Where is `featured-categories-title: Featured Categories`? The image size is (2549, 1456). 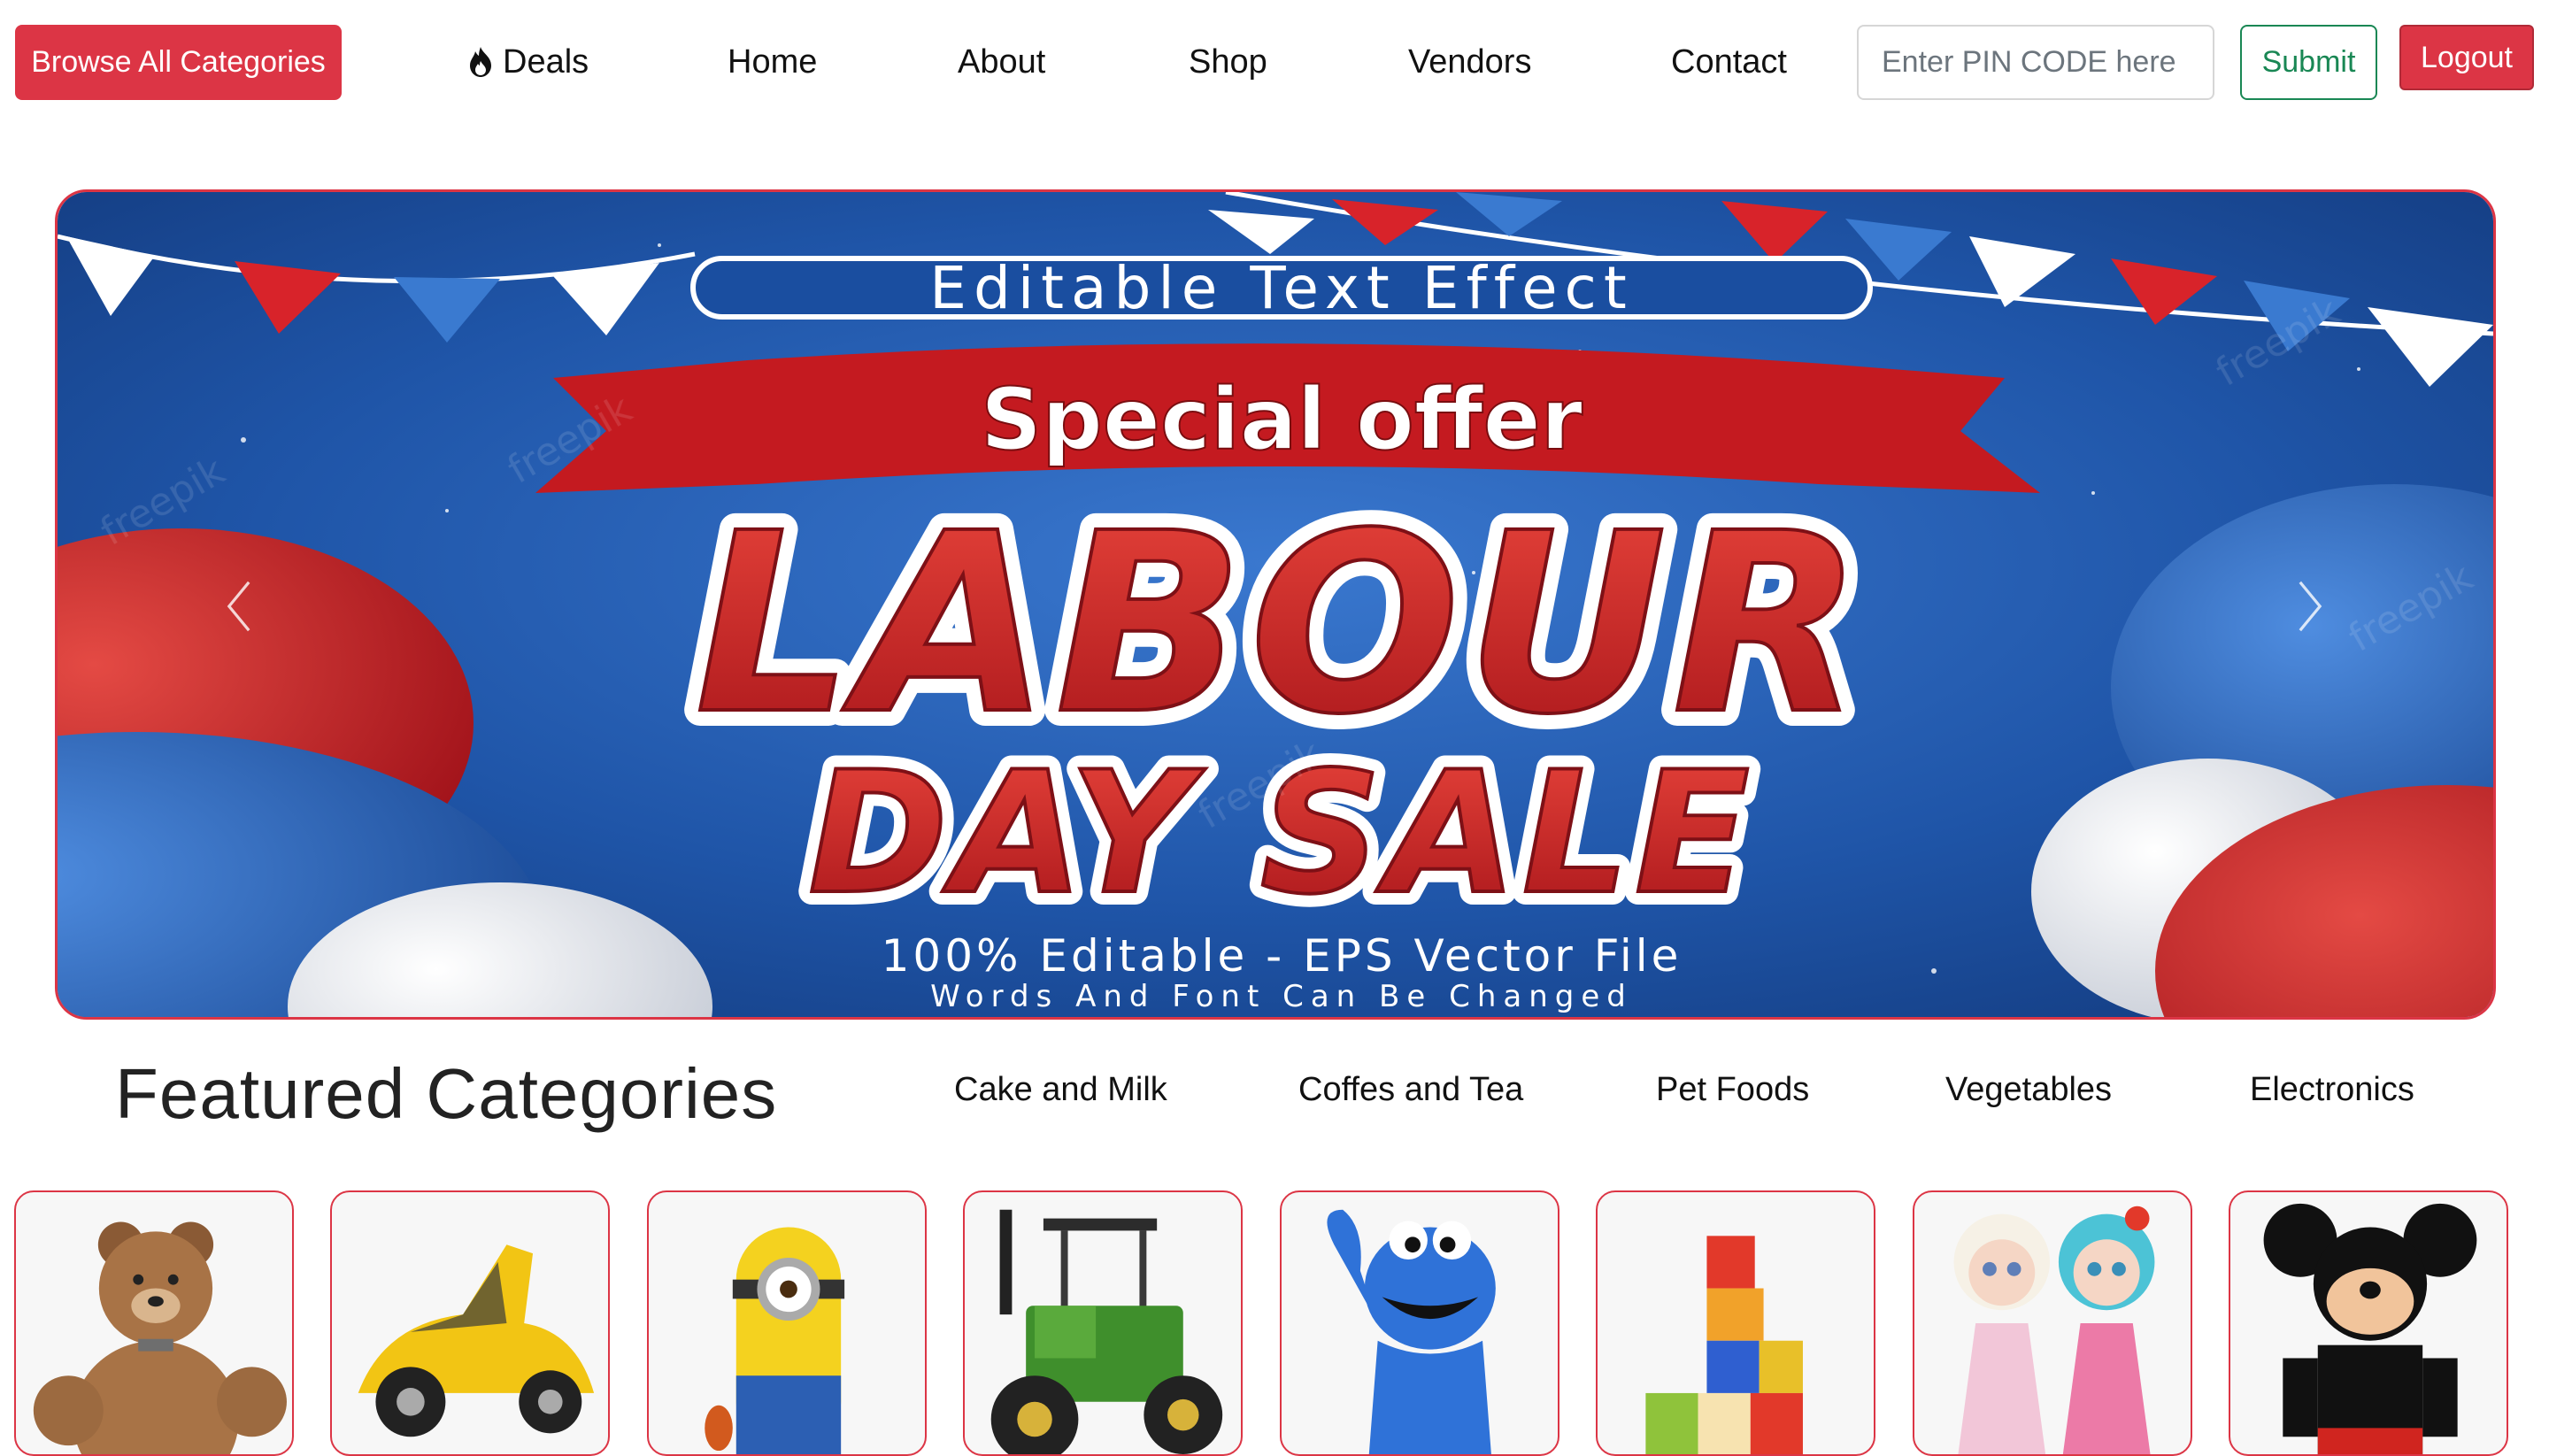
featured-categories-title: Featured Categories is located at coordinates (447, 1093).